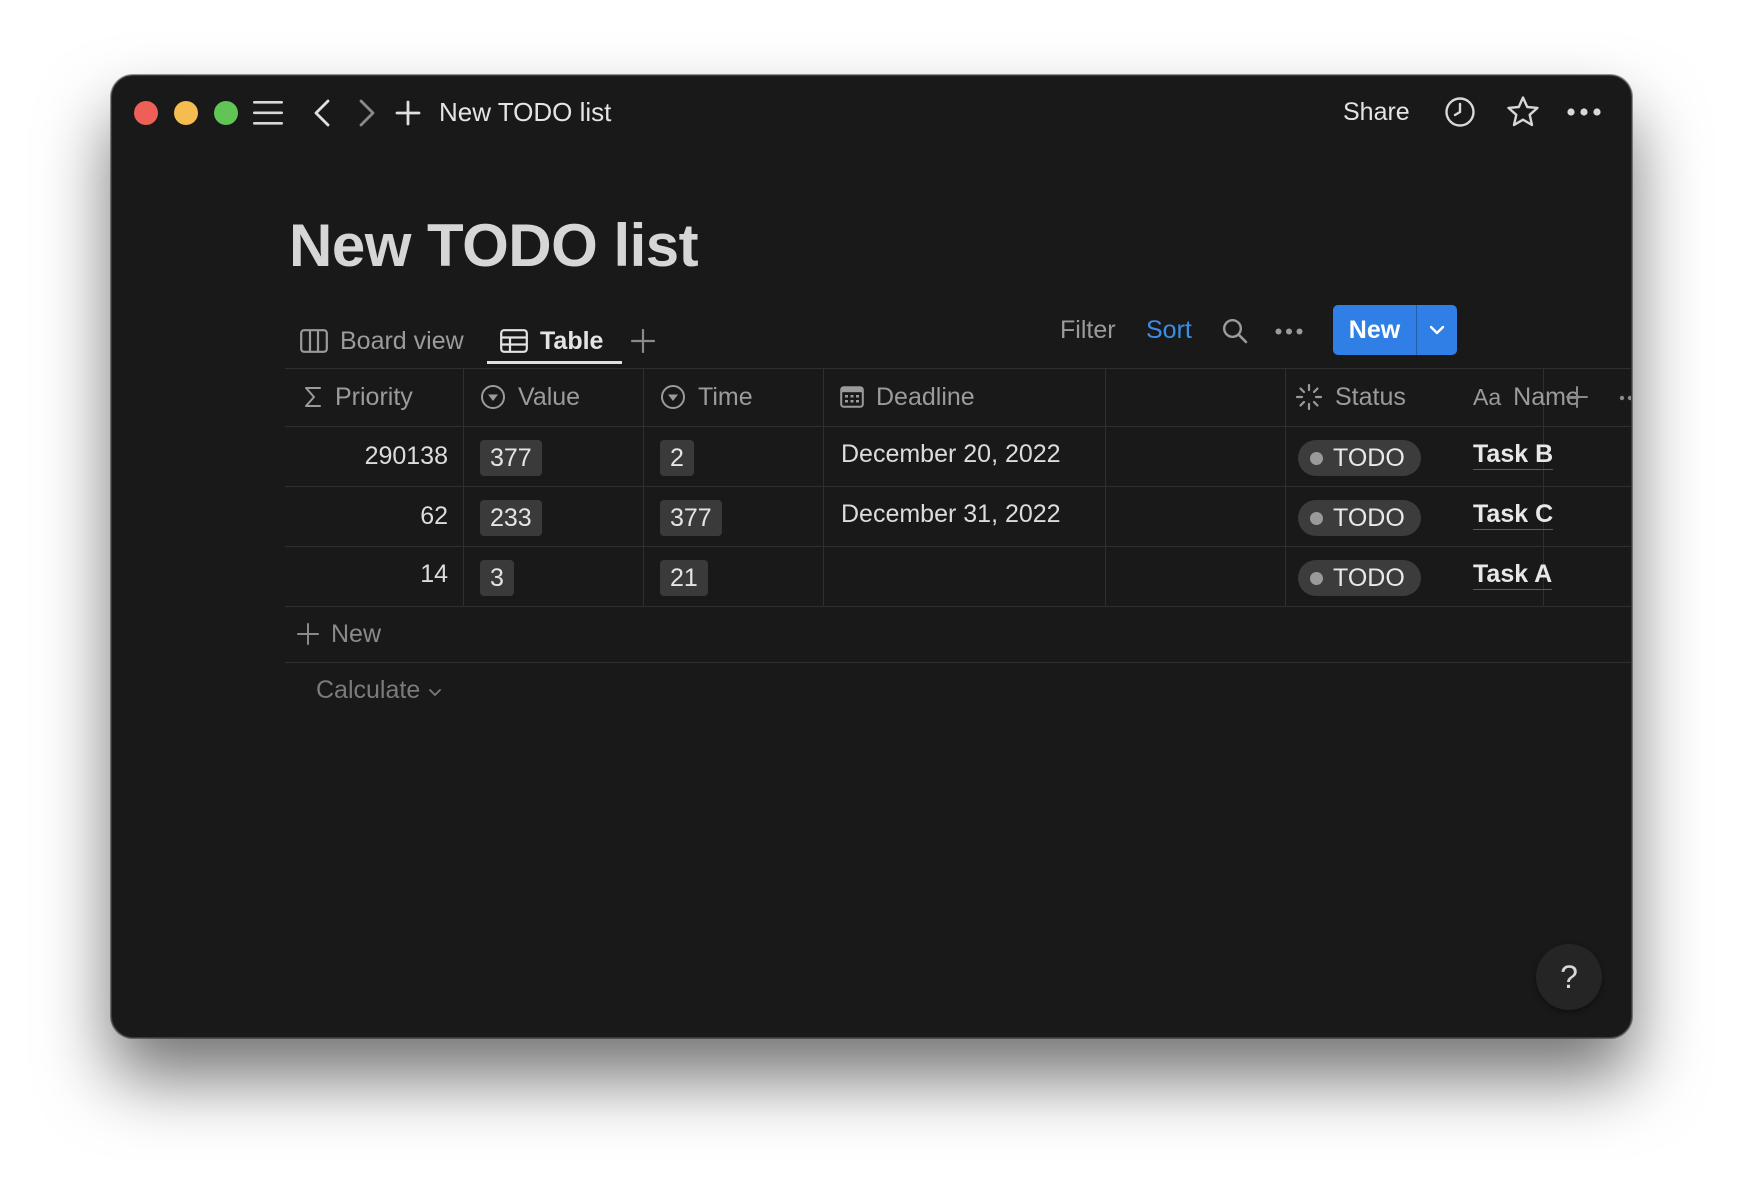  I want to click on add-view-button, so click(643, 341).